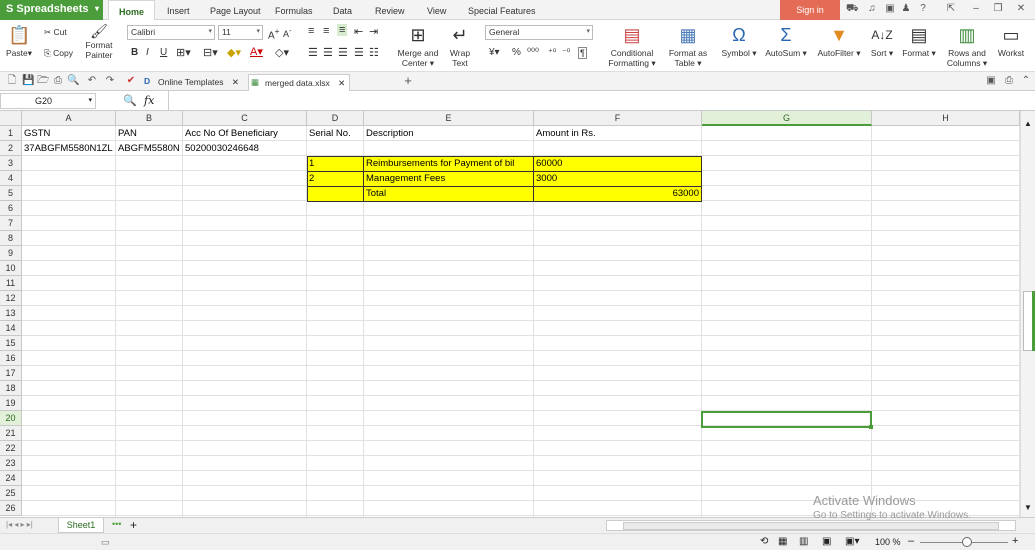  I want to click on row-header: 18, so click(11, 388).